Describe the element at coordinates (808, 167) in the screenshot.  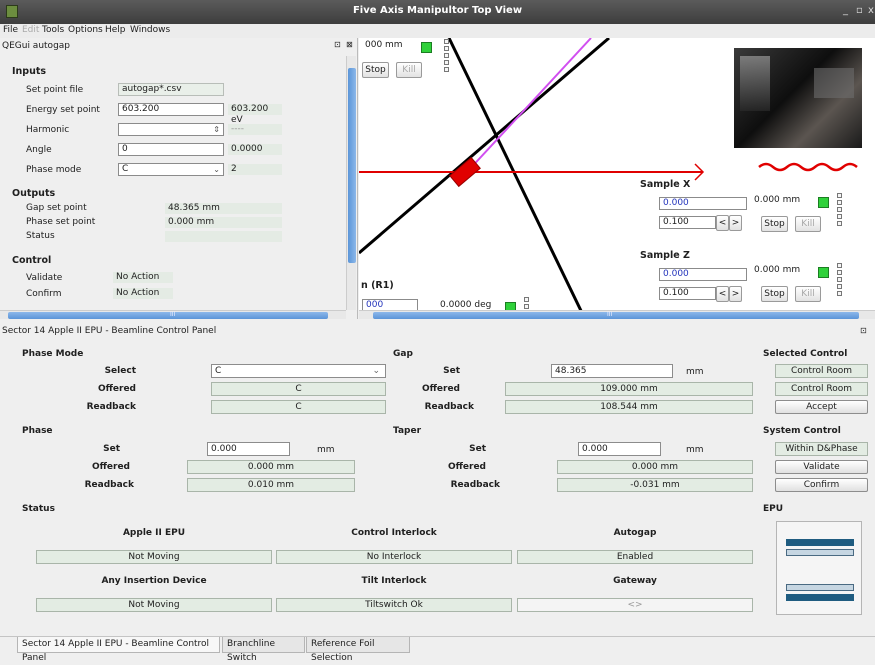
I see `beam-wave` at that location.